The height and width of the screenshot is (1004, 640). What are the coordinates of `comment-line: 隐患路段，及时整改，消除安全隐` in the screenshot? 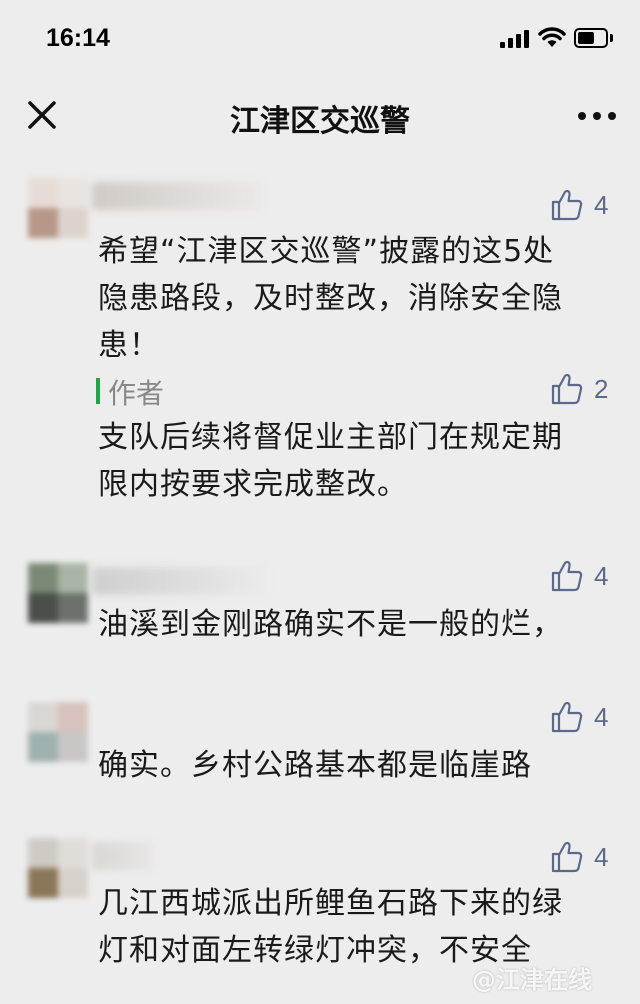 It's located at (330, 298).